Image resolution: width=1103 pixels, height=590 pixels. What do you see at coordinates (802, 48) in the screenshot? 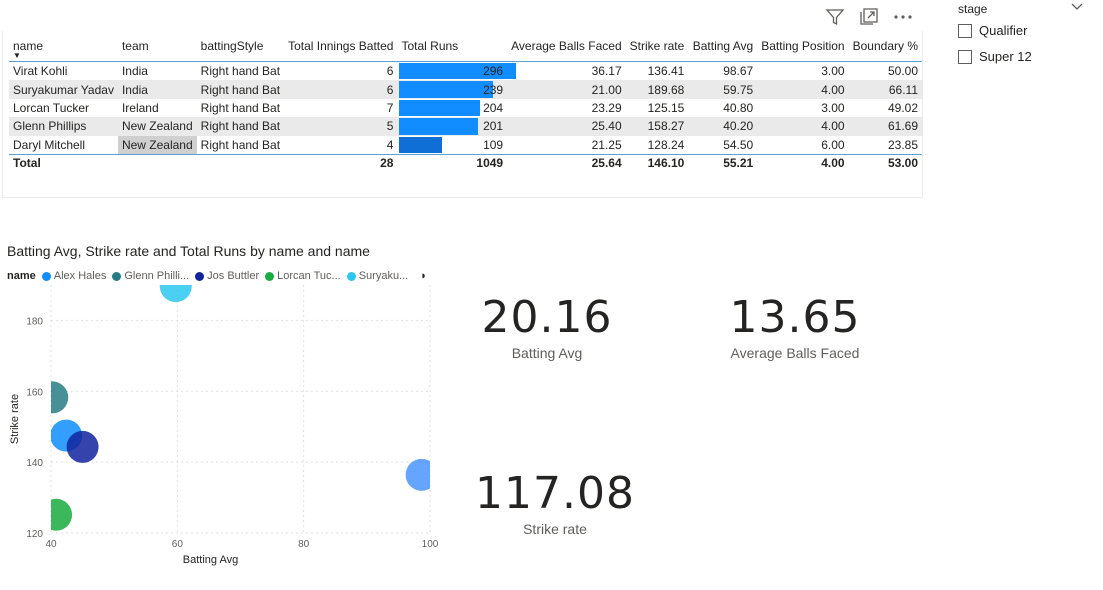
I see `column-header-batting-position: Batting Position` at bounding box center [802, 48].